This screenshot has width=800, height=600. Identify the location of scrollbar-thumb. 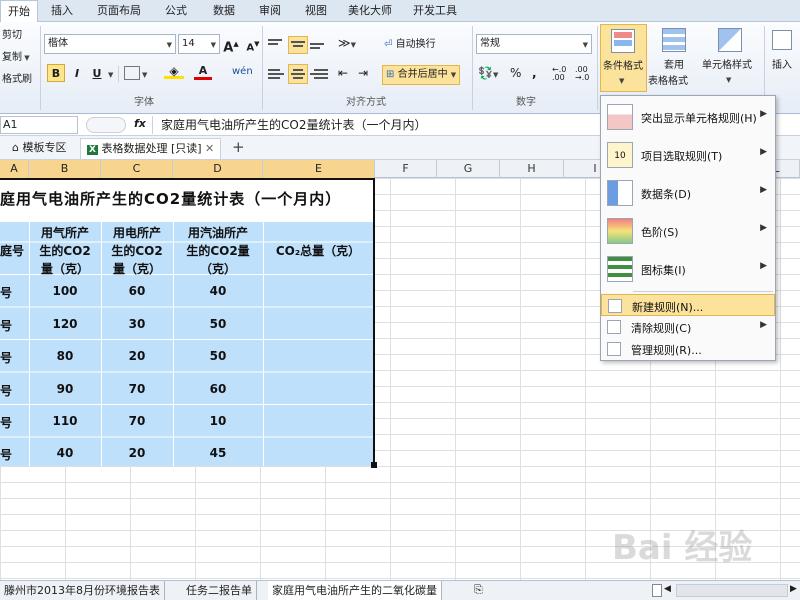
(657, 590).